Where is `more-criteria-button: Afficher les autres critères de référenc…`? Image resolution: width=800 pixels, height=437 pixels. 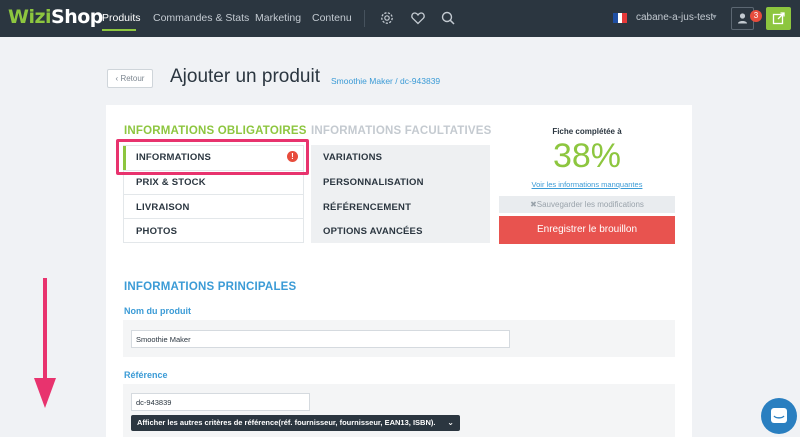 more-criteria-button: Afficher les autres critères de référenc… is located at coordinates (295, 423).